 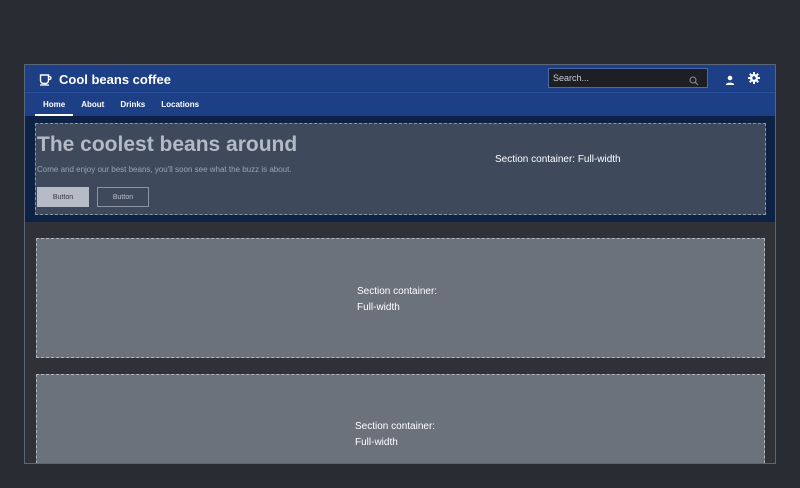 What do you see at coordinates (400, 78) in the screenshot?
I see `top-header: Cool beans coffee` at bounding box center [400, 78].